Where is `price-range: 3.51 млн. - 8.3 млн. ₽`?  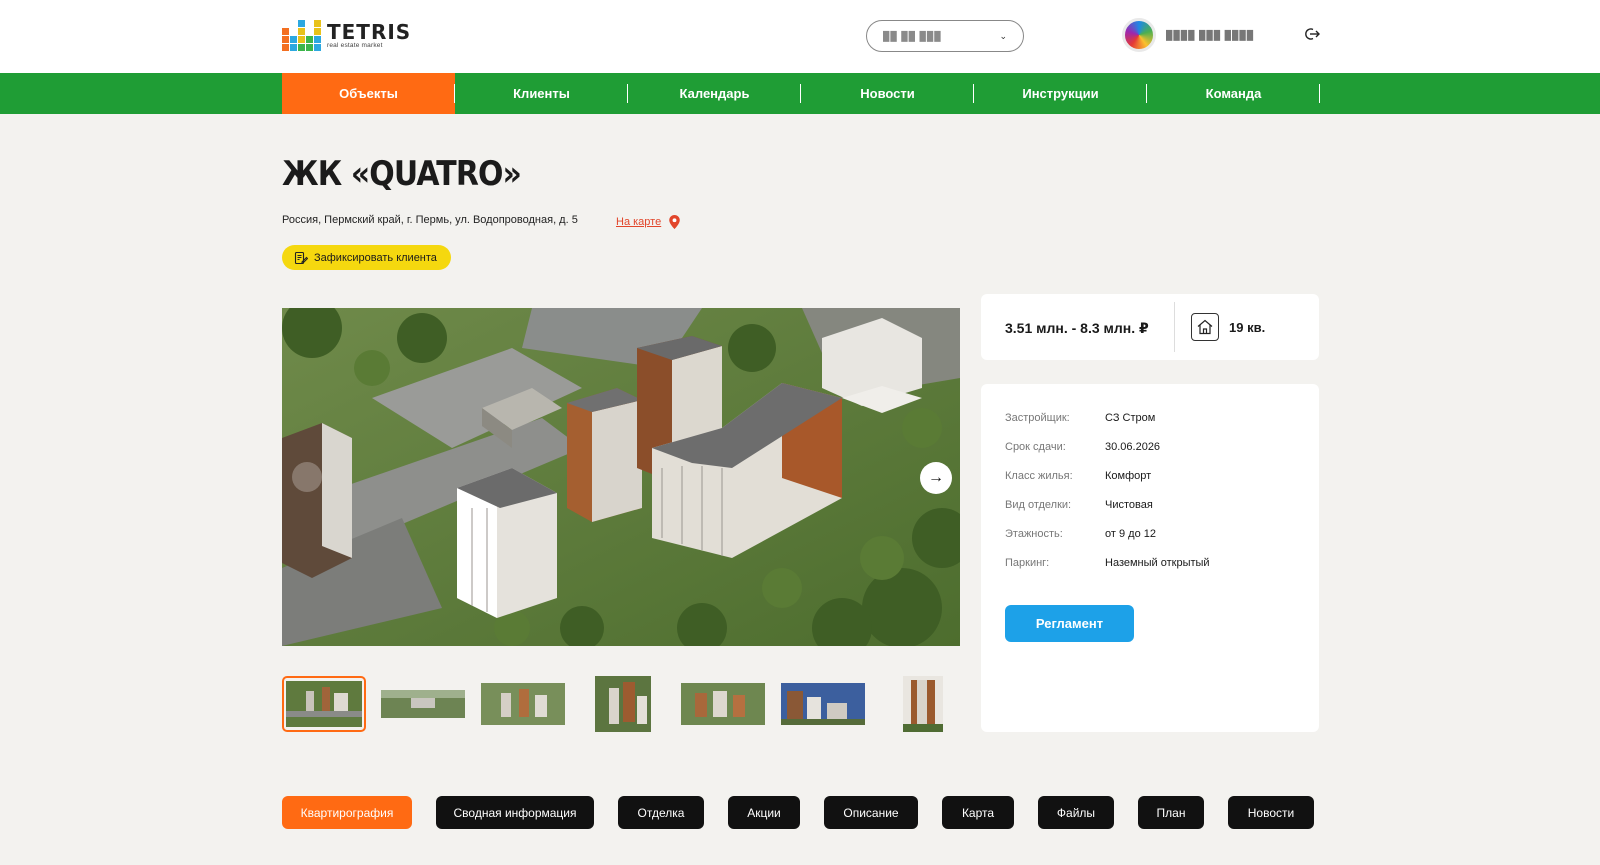
price-range: 3.51 млн. - 8.3 млн. ₽ is located at coordinates (1077, 328).